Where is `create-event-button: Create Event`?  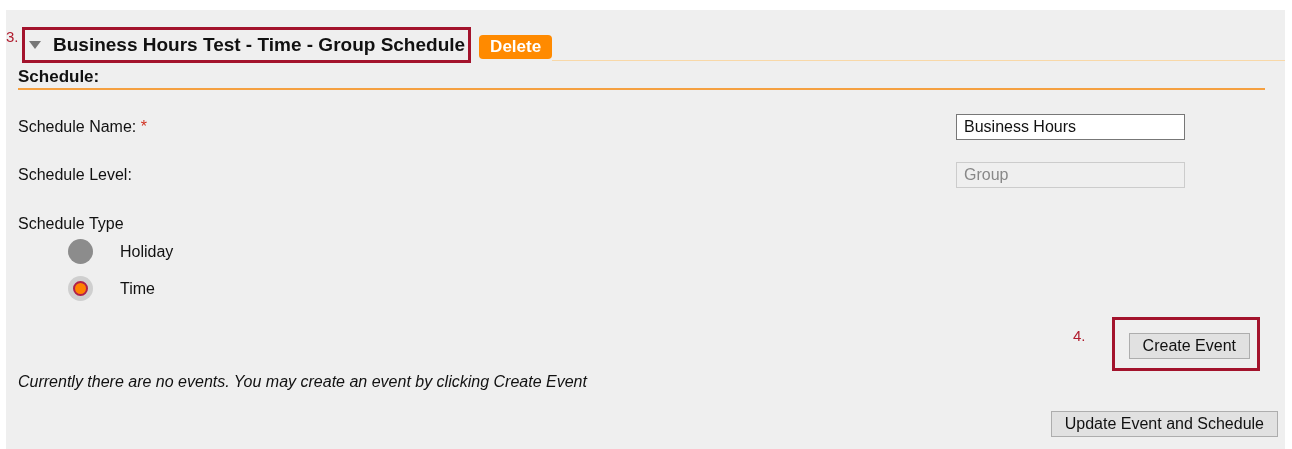 create-event-button: Create Event is located at coordinates (1189, 346).